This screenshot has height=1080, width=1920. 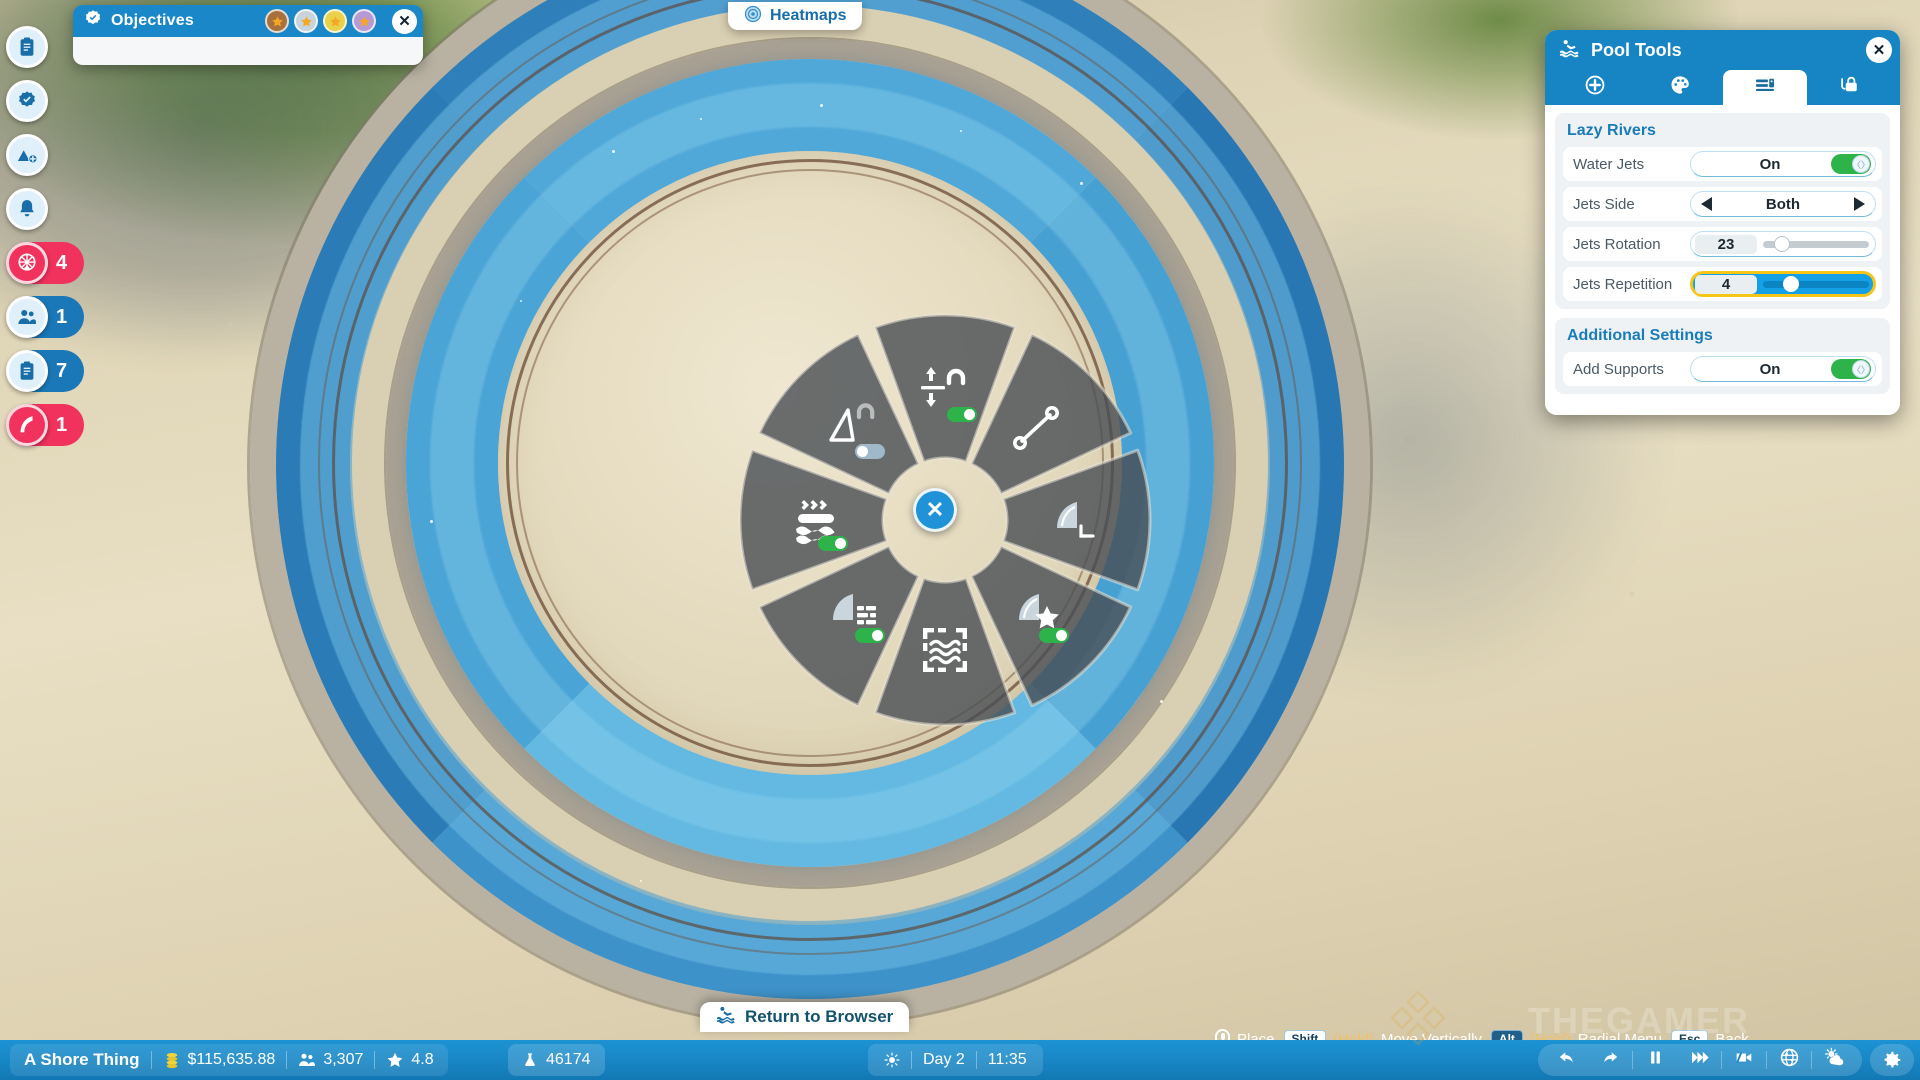 What do you see at coordinates (330, 1060) in the screenshot?
I see `status-stat-guests: 3,307` at bounding box center [330, 1060].